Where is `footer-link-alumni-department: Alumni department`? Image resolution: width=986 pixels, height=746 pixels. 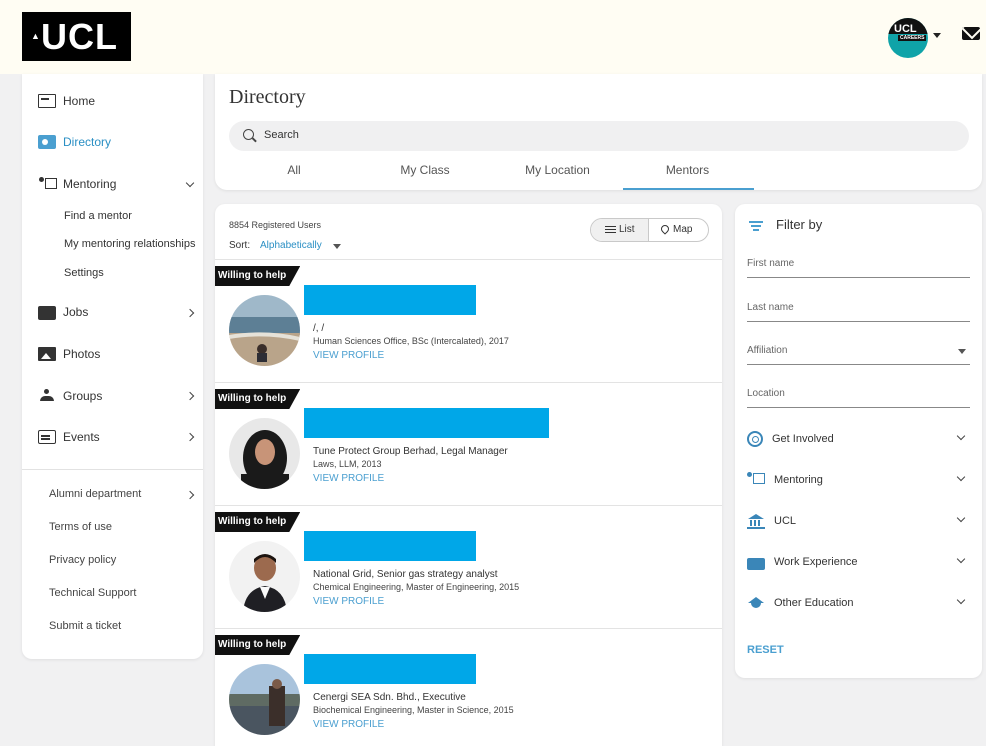
footer-link-alumni-department: Alumni department is located at coordinates (95, 494).